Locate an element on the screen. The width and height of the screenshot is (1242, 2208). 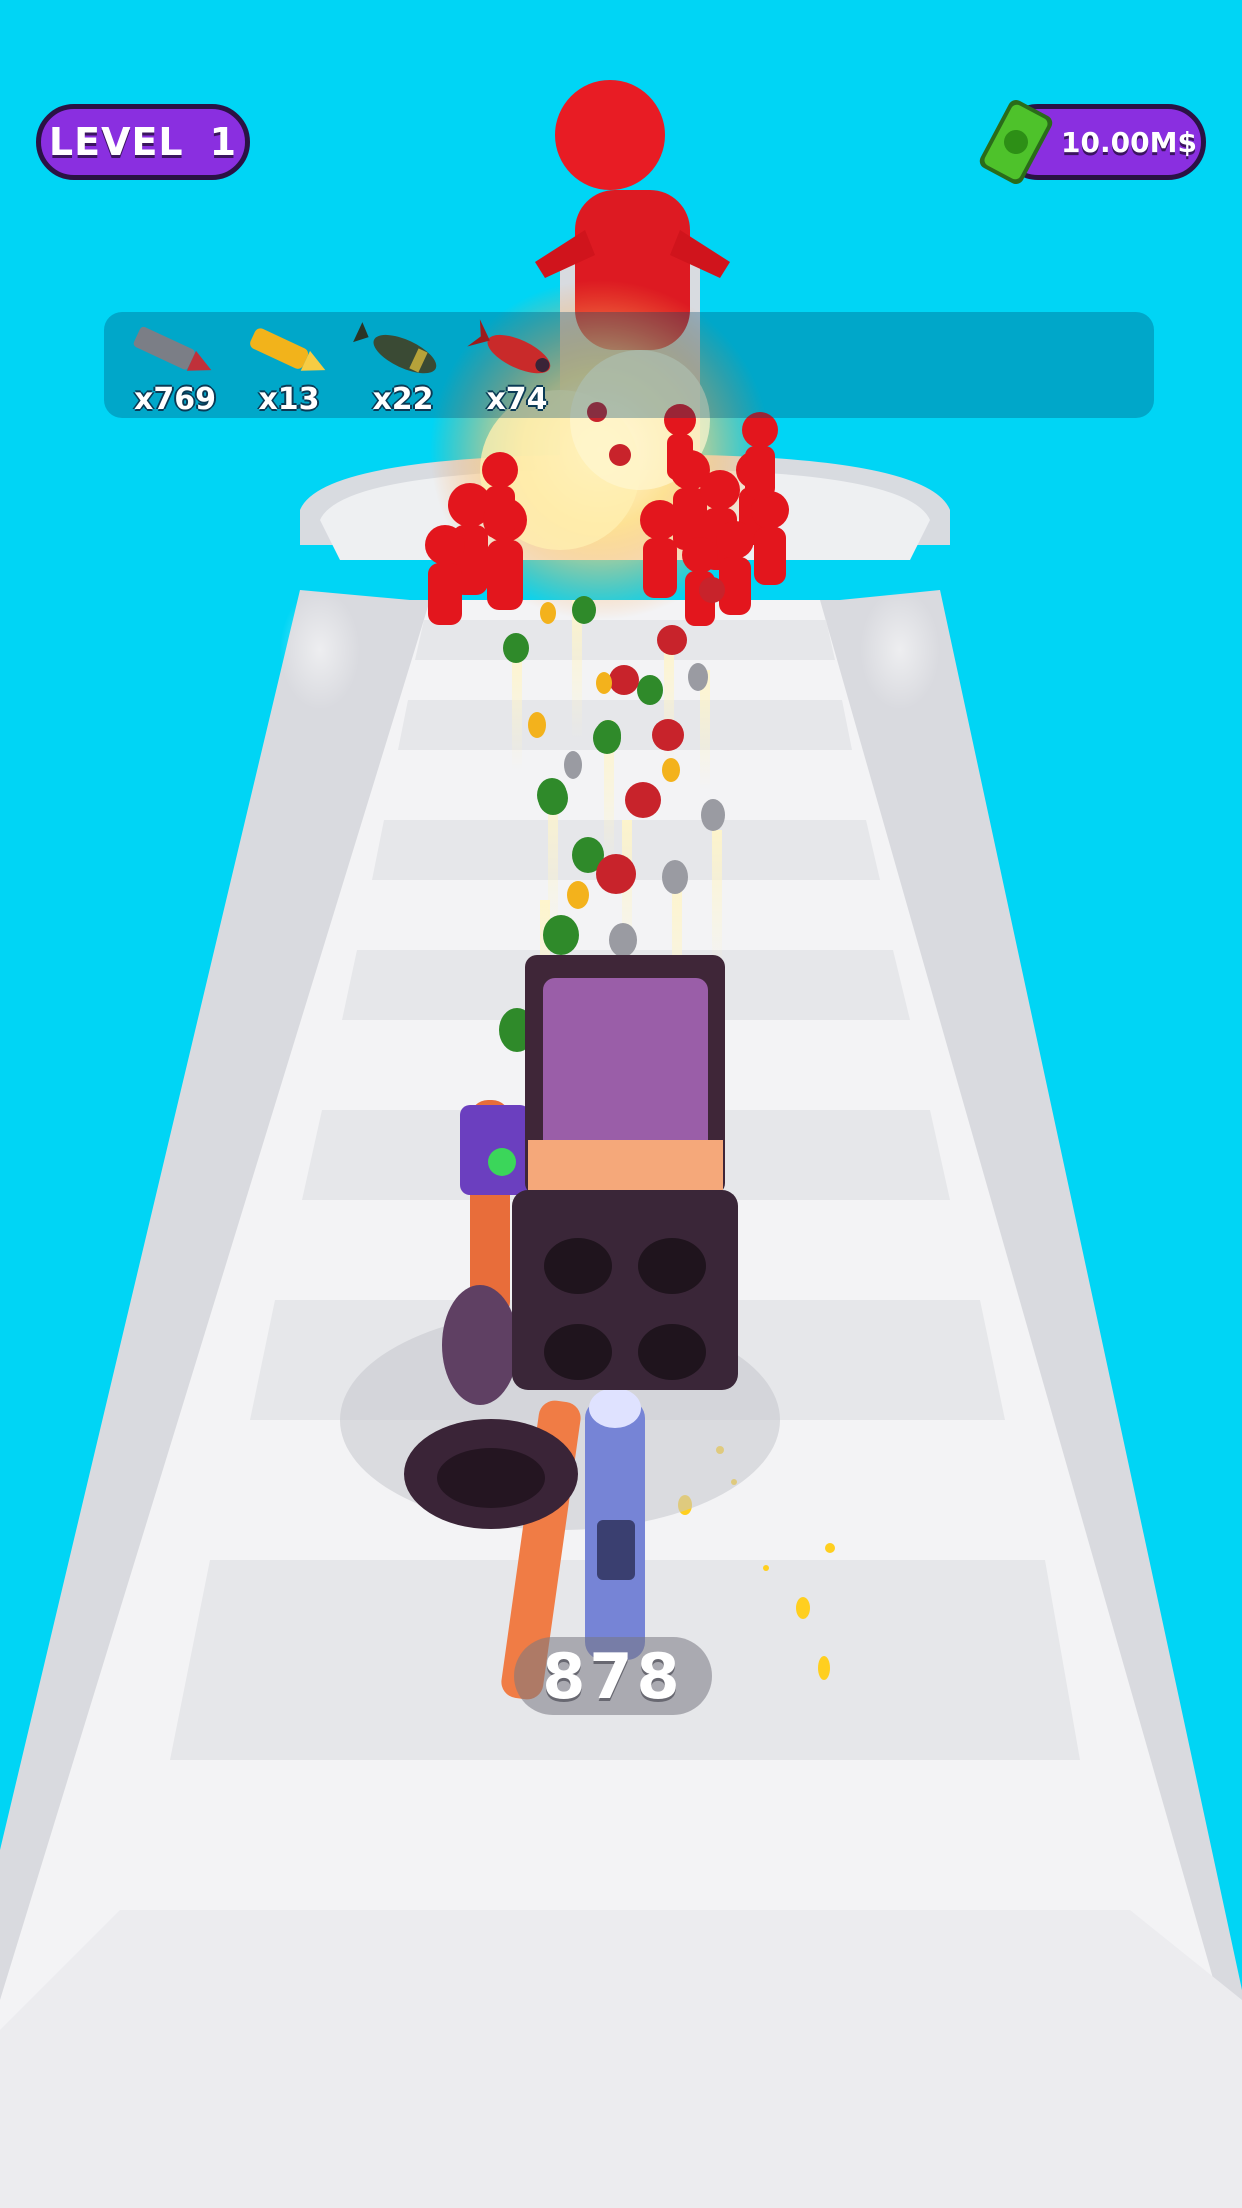
ammo-count-bomb: x22 is located at coordinates (403, 399).